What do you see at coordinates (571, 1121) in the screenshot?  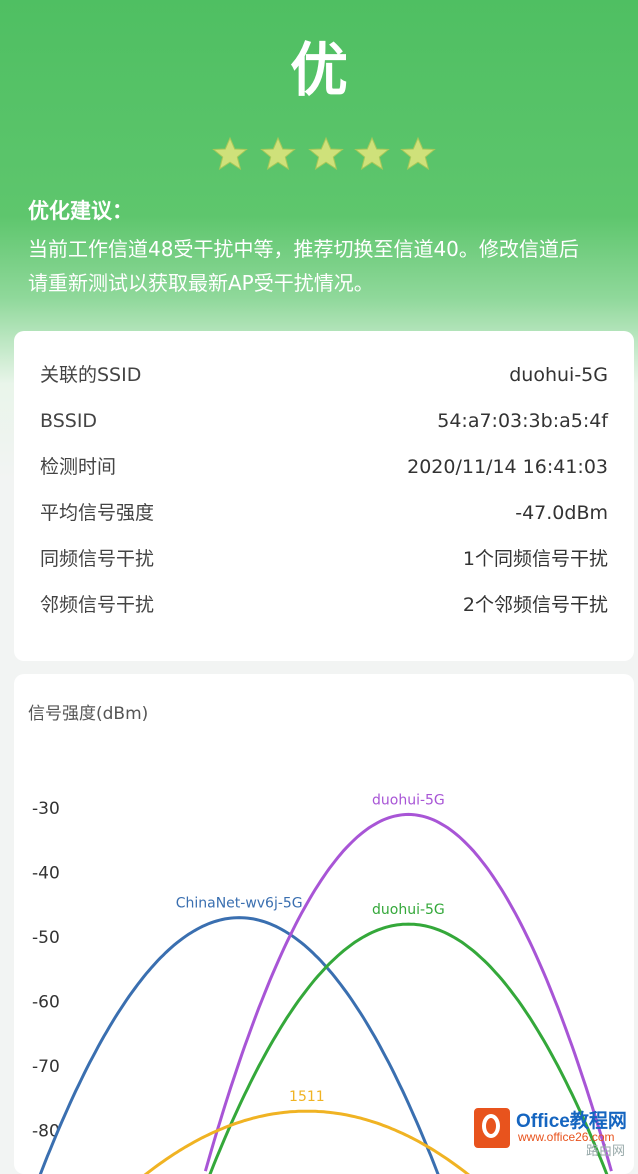 I see `watermark-brand: Office教程网` at bounding box center [571, 1121].